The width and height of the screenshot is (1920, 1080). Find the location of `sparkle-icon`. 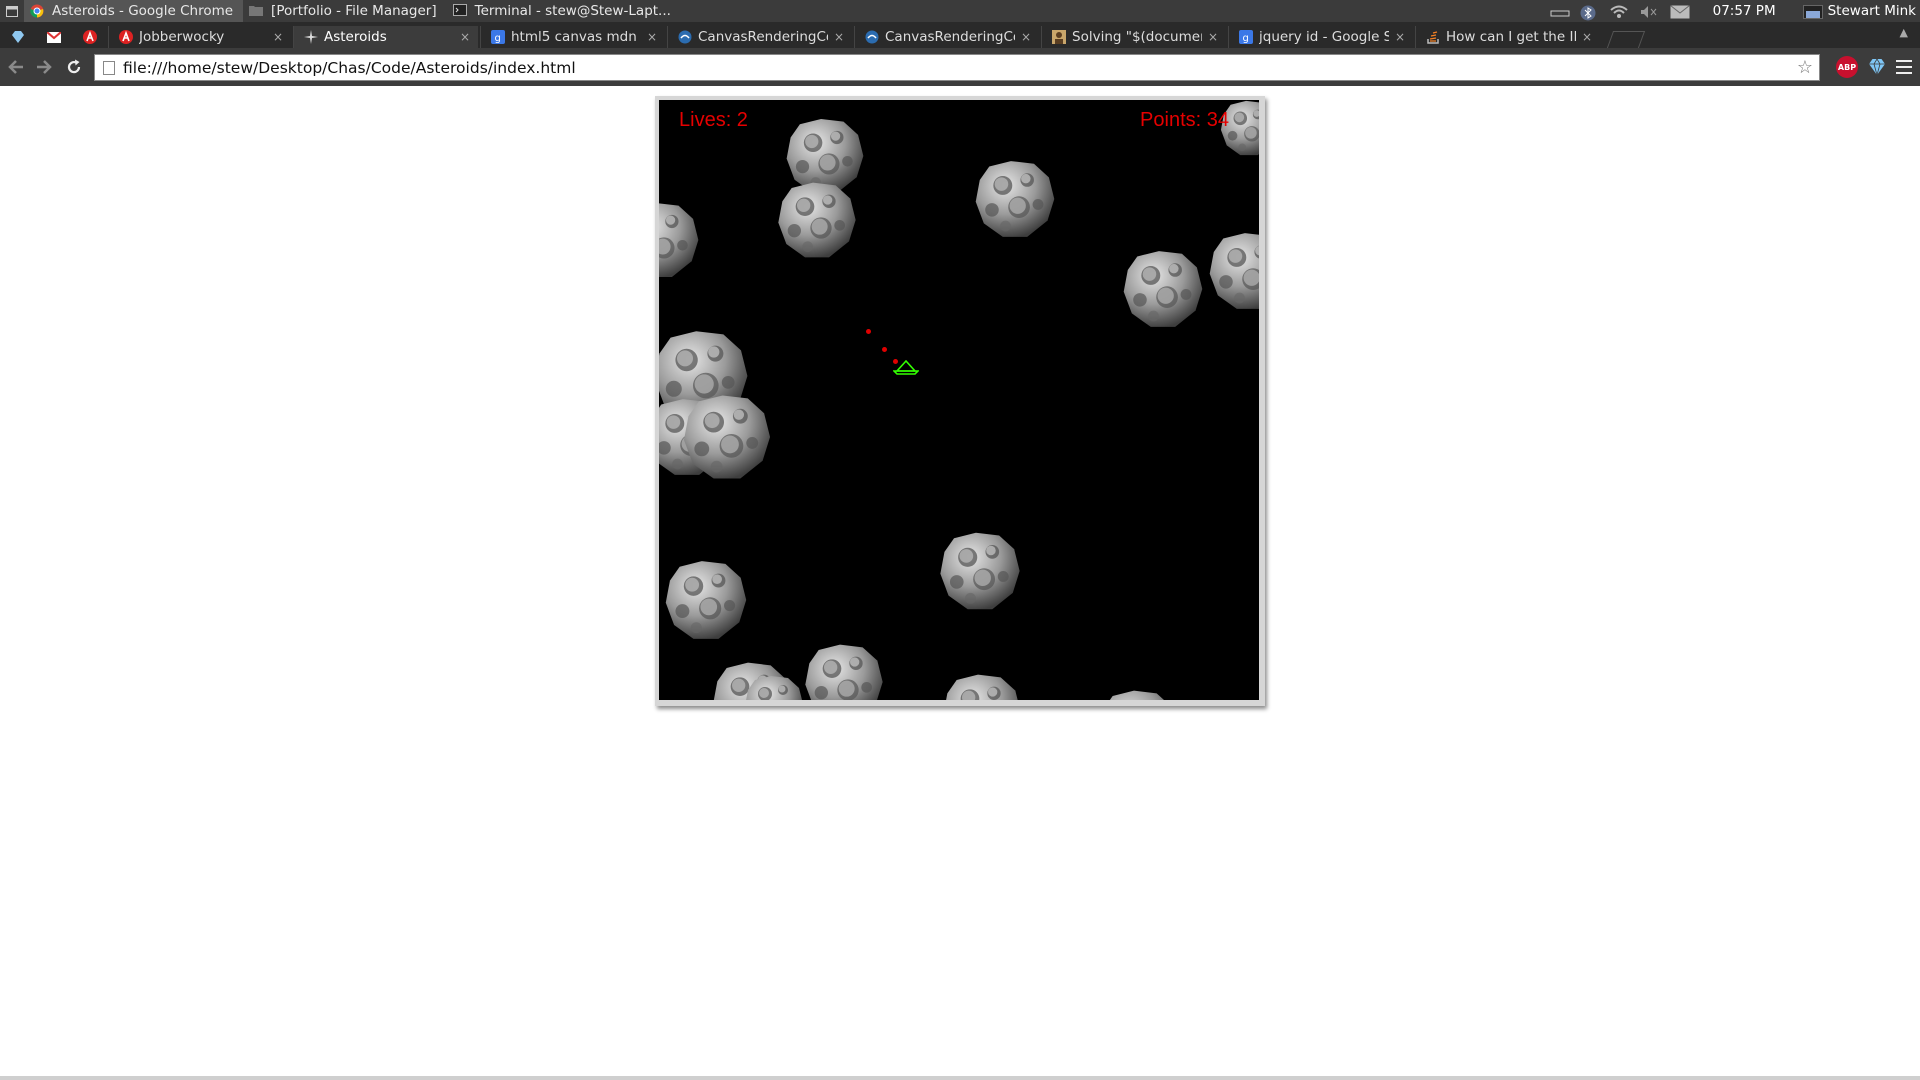

sparkle-icon is located at coordinates (311, 37).